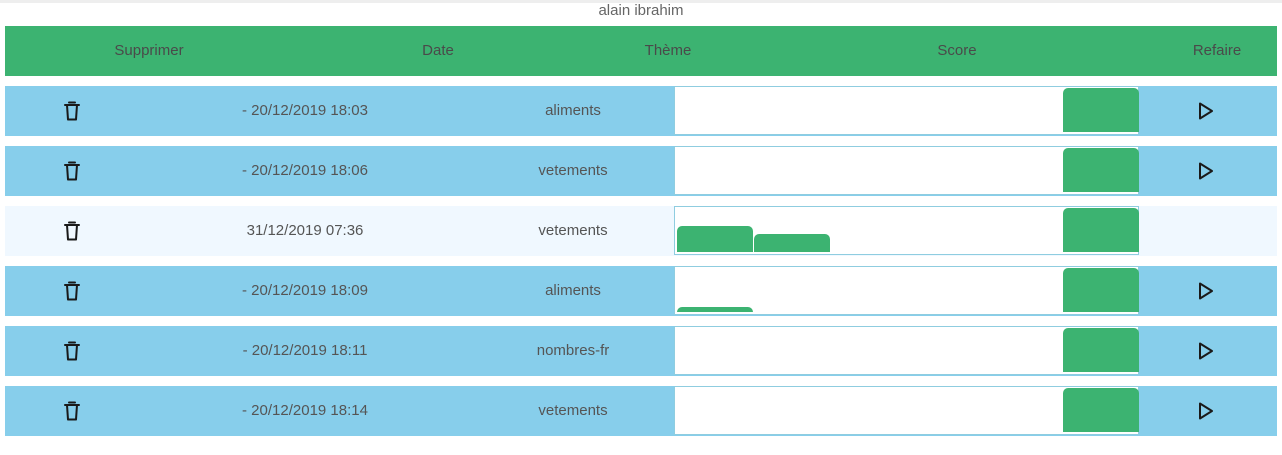  What do you see at coordinates (641, 111) in the screenshot?
I see `table-row: - 20/12/2019 18:03 aliments` at bounding box center [641, 111].